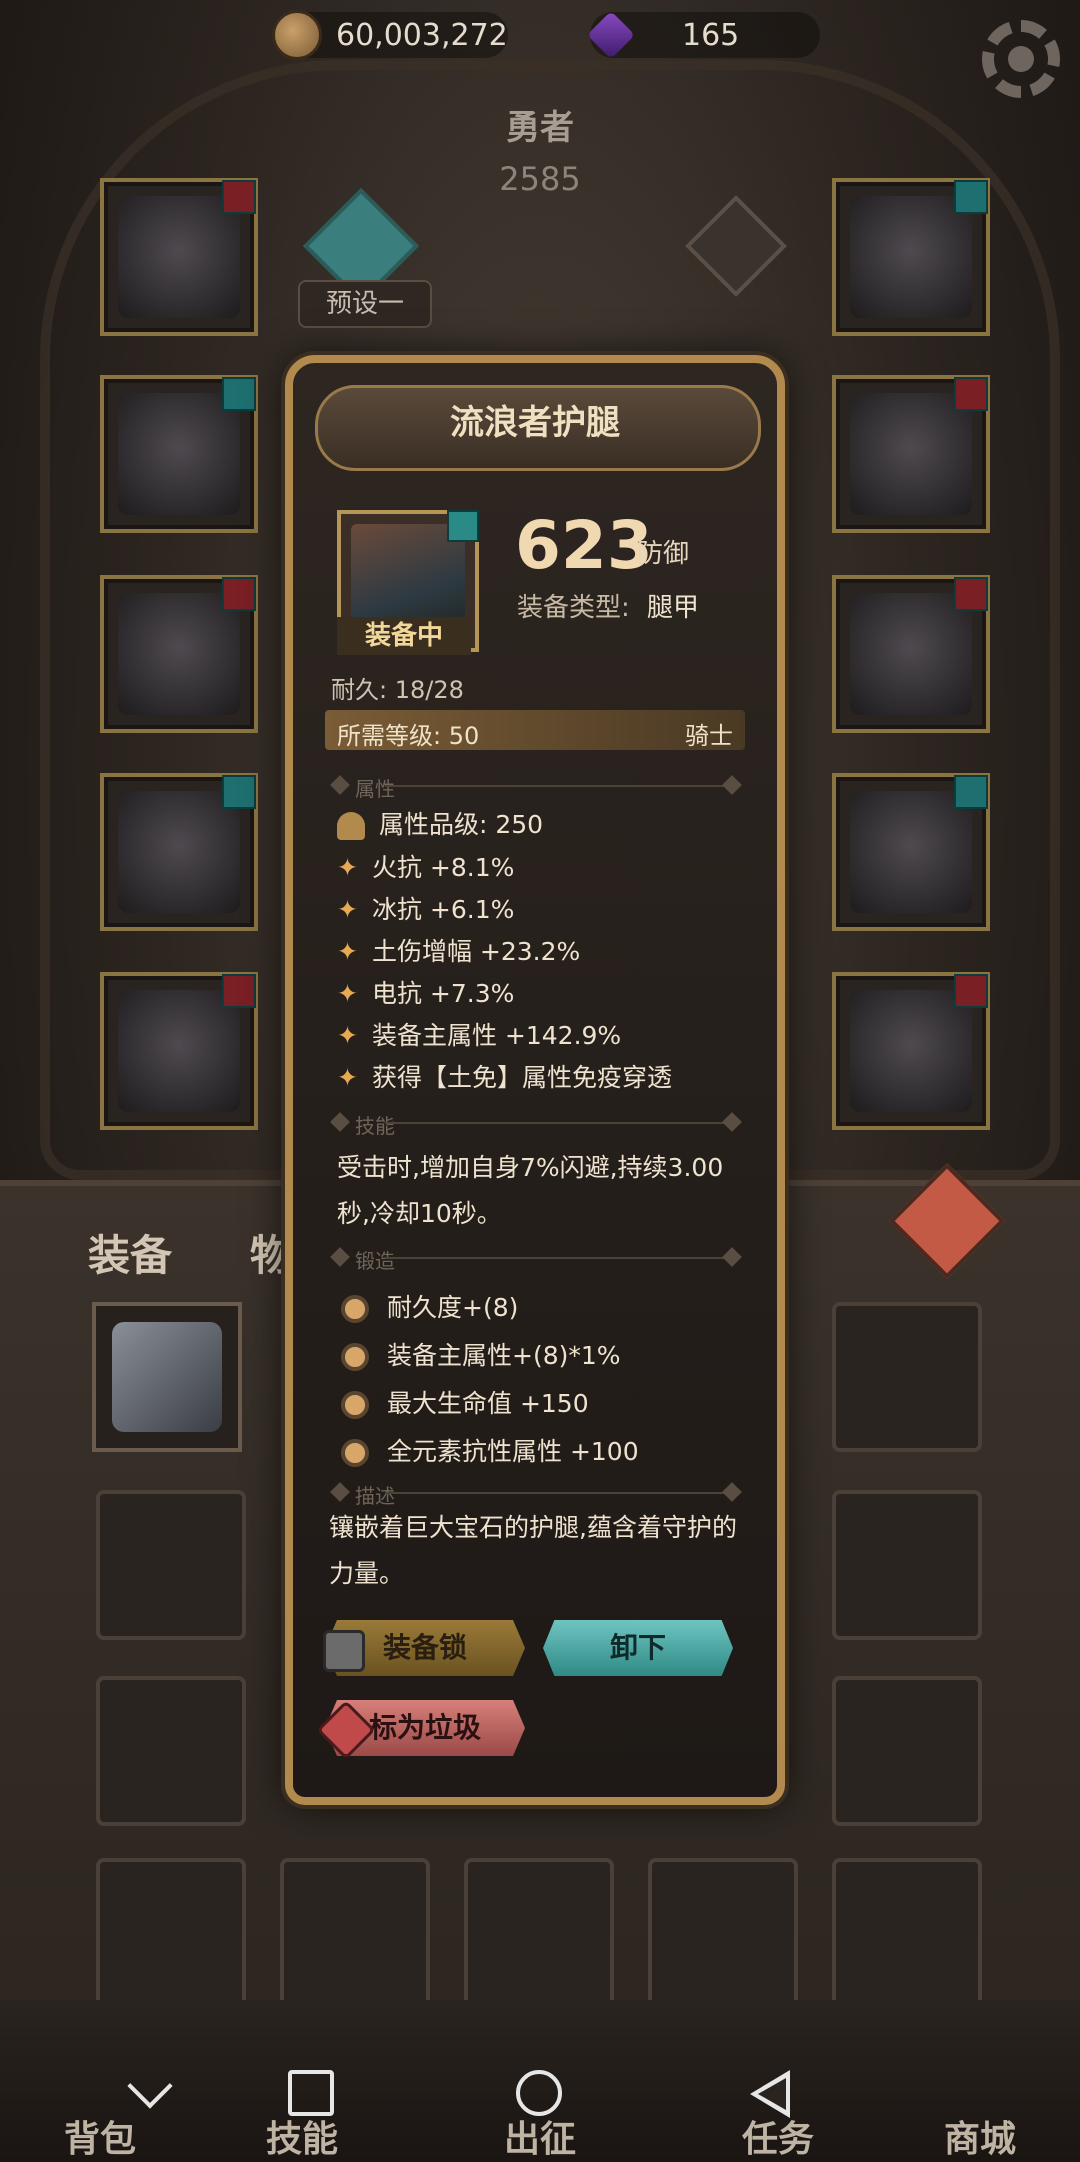  I want to click on gold-coin-icon, so click(297, 35).